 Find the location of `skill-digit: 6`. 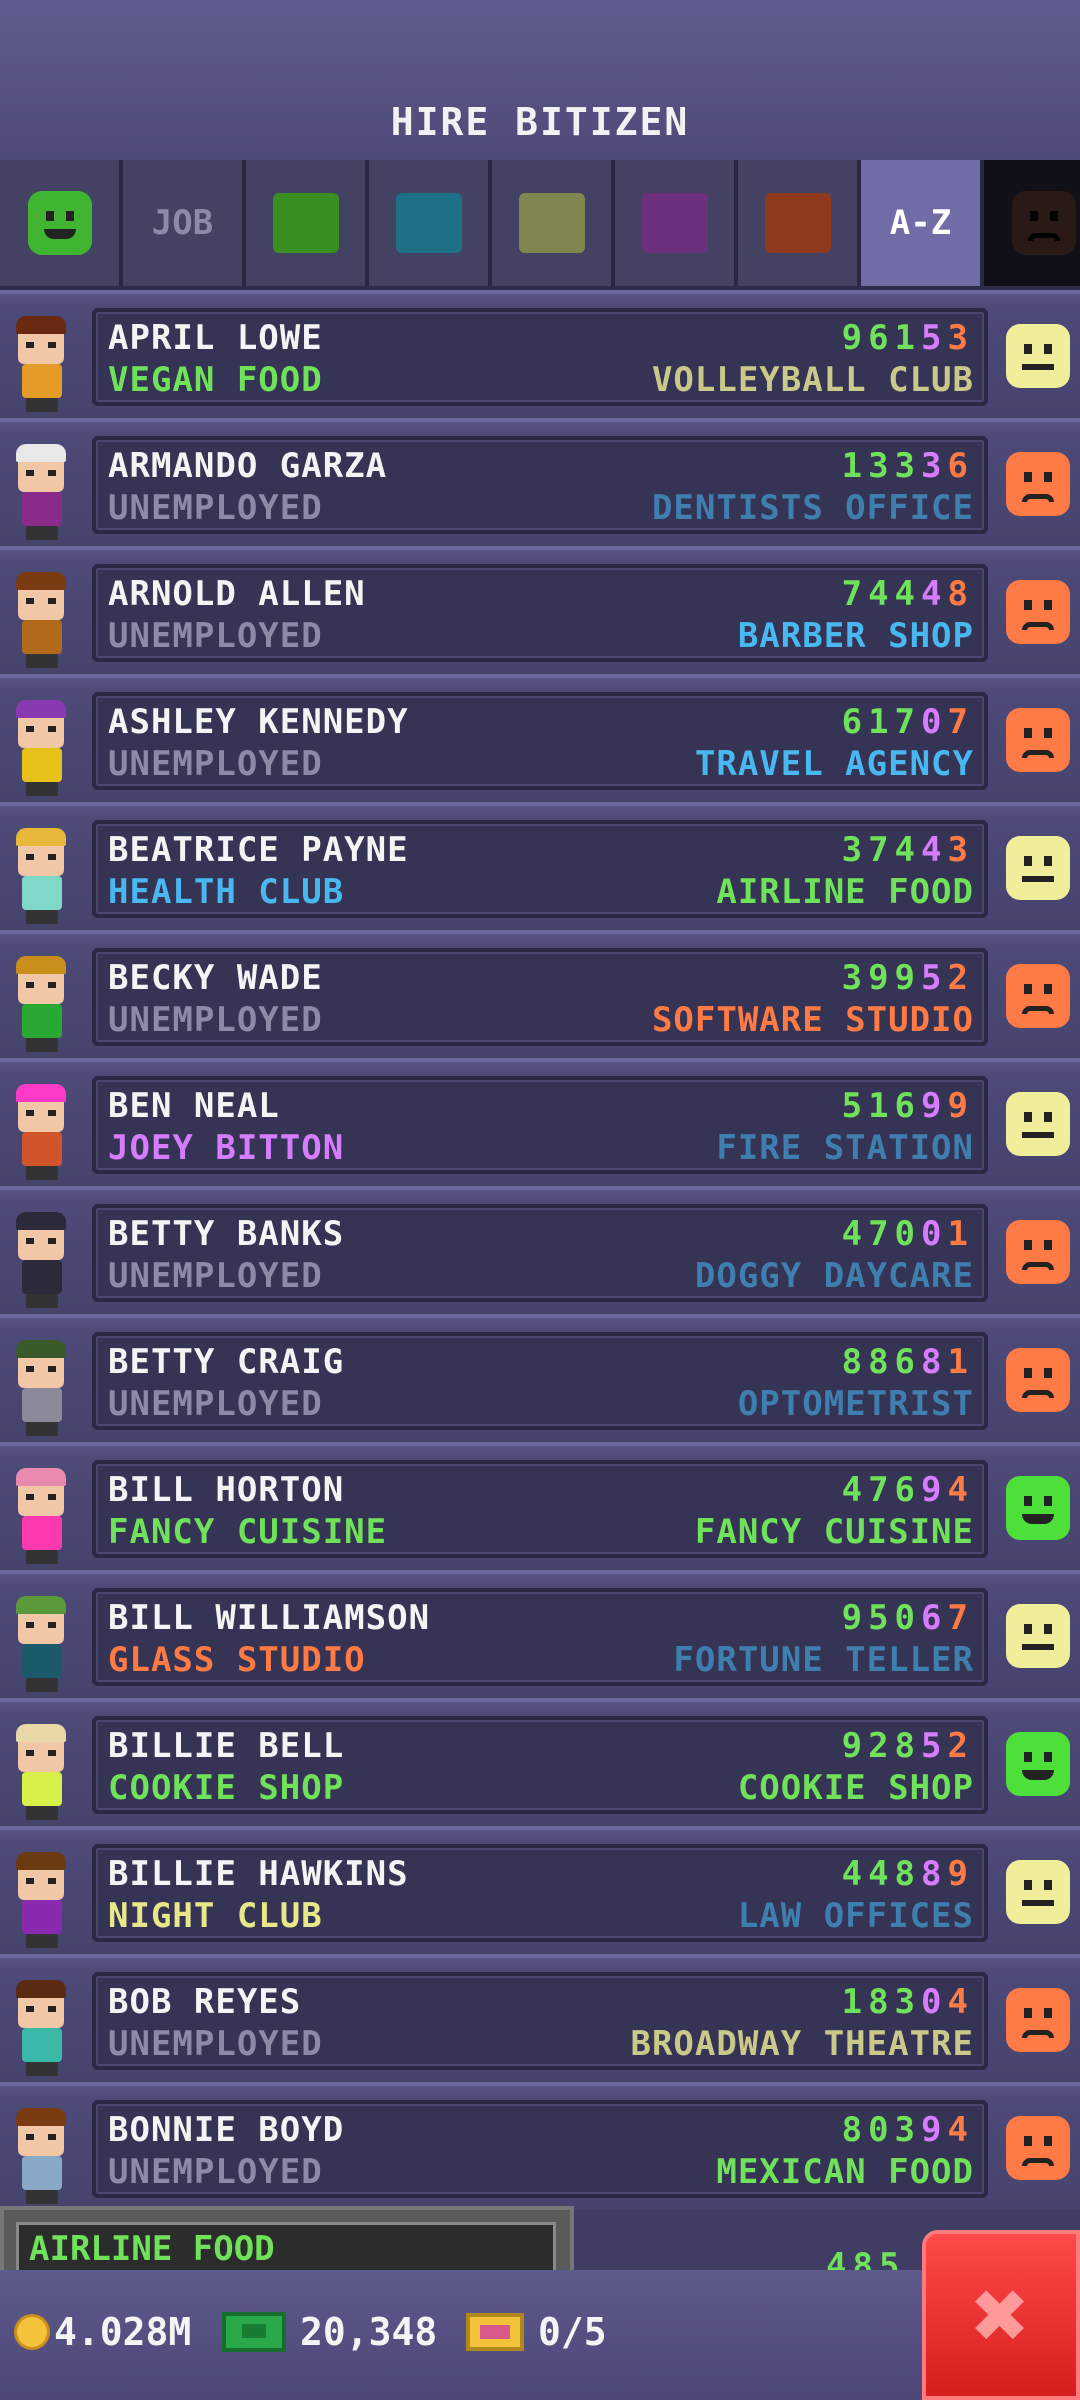

skill-digit: 6 is located at coordinates (881, 338).